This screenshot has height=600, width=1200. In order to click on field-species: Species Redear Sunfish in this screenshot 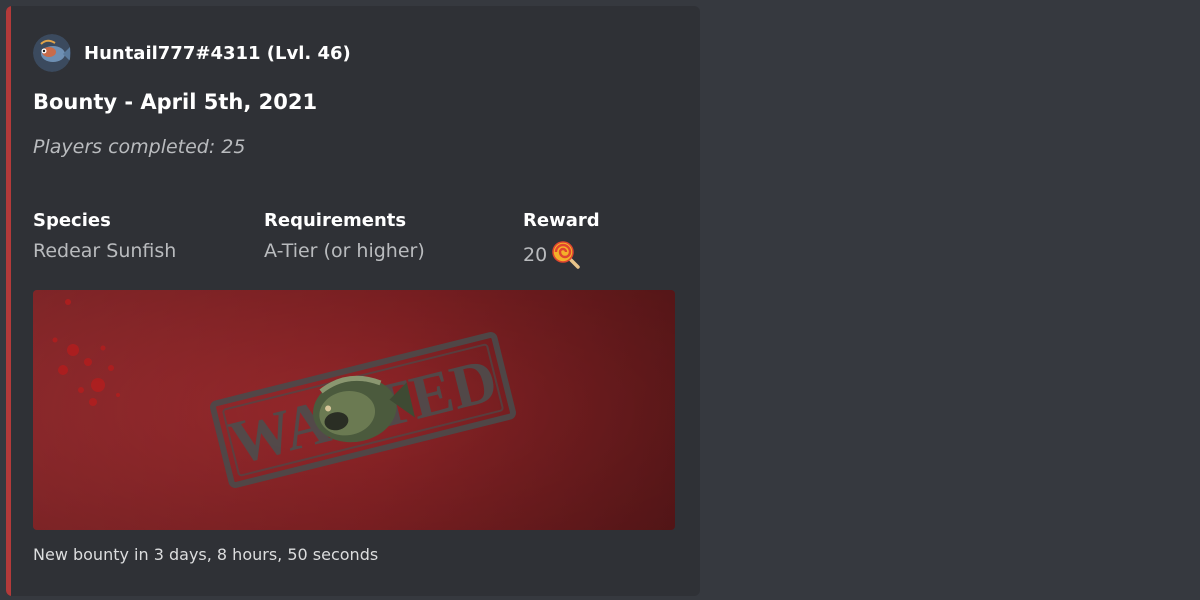, I will do `click(104, 236)`.